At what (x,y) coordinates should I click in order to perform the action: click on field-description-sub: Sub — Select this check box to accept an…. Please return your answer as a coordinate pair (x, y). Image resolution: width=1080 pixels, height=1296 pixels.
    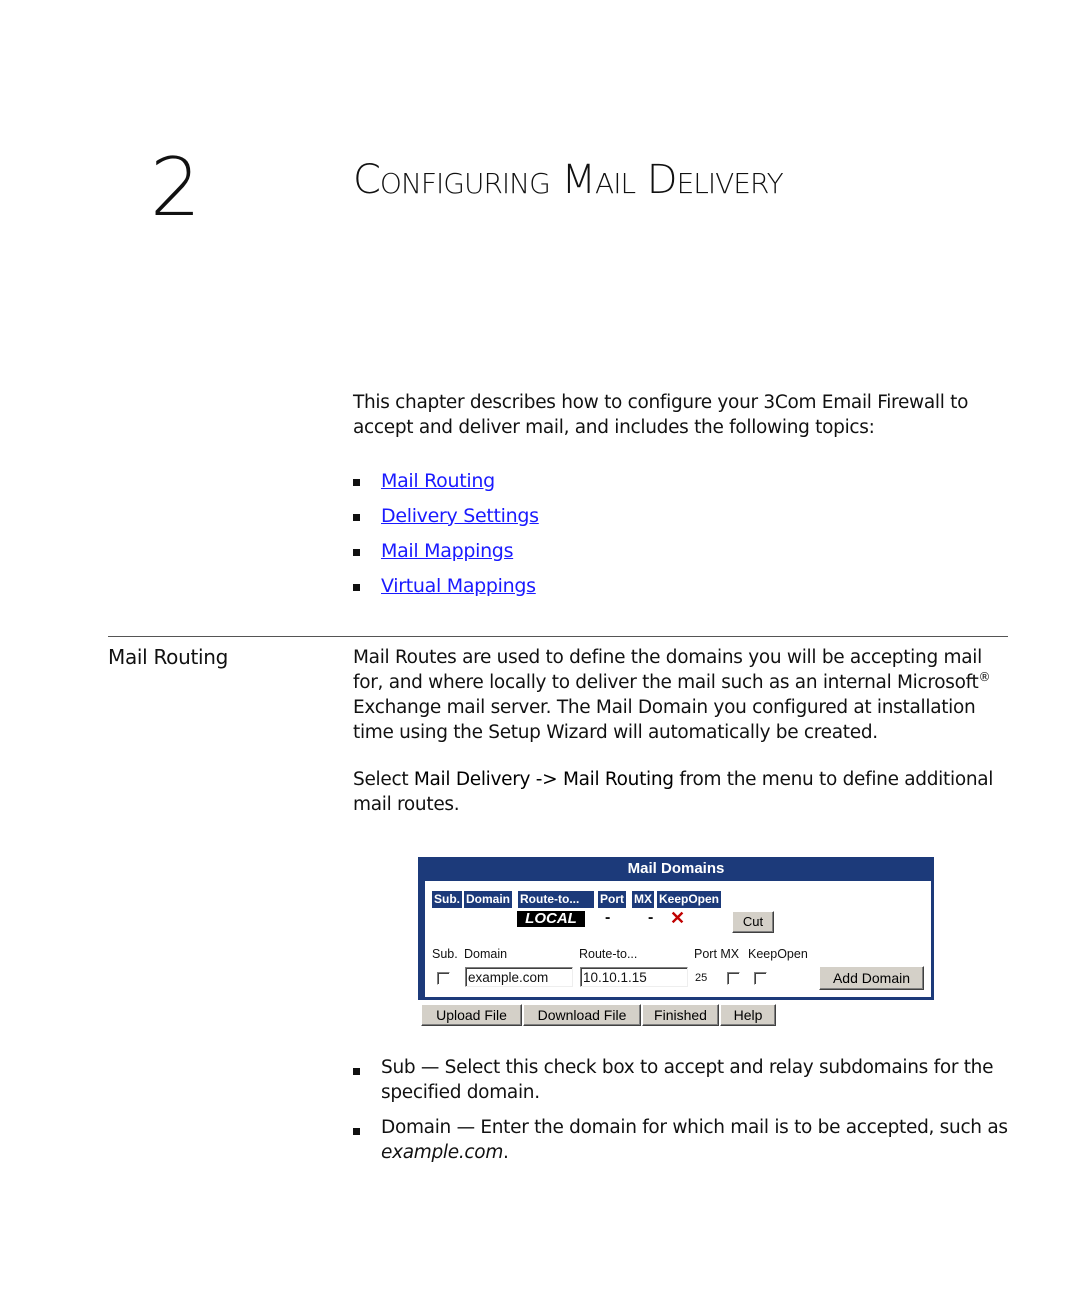
    Looking at the image, I should click on (683, 1080).